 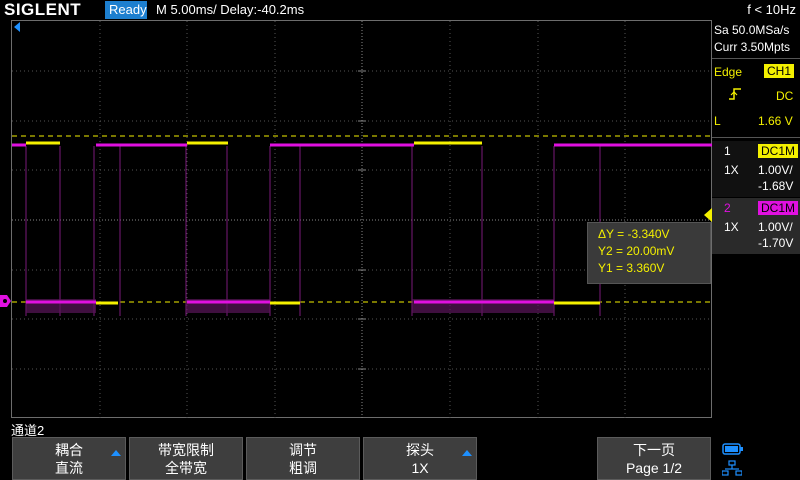 I want to click on bandwidth-limit-value: 全带宽, so click(x=186, y=468).